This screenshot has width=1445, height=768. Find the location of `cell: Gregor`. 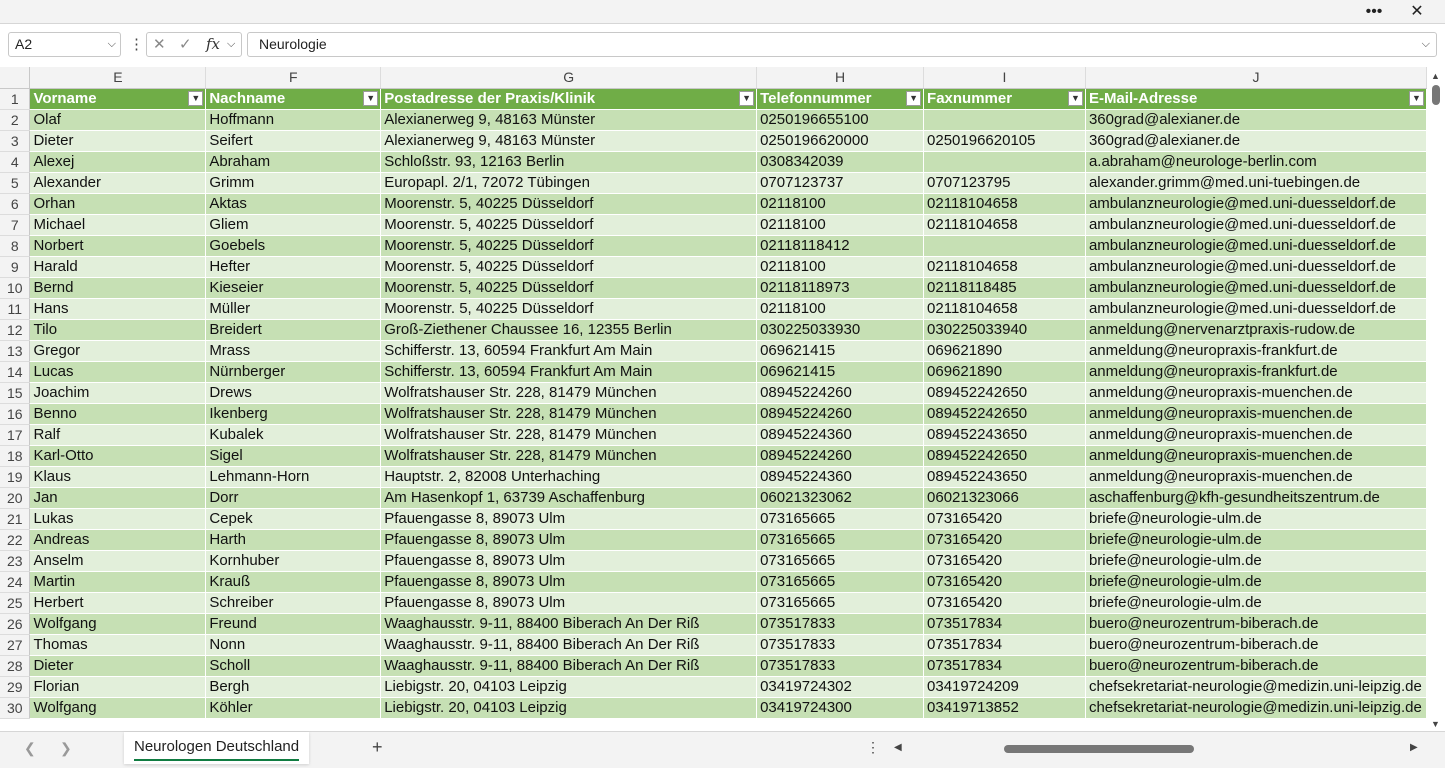

cell: Gregor is located at coordinates (118, 351).